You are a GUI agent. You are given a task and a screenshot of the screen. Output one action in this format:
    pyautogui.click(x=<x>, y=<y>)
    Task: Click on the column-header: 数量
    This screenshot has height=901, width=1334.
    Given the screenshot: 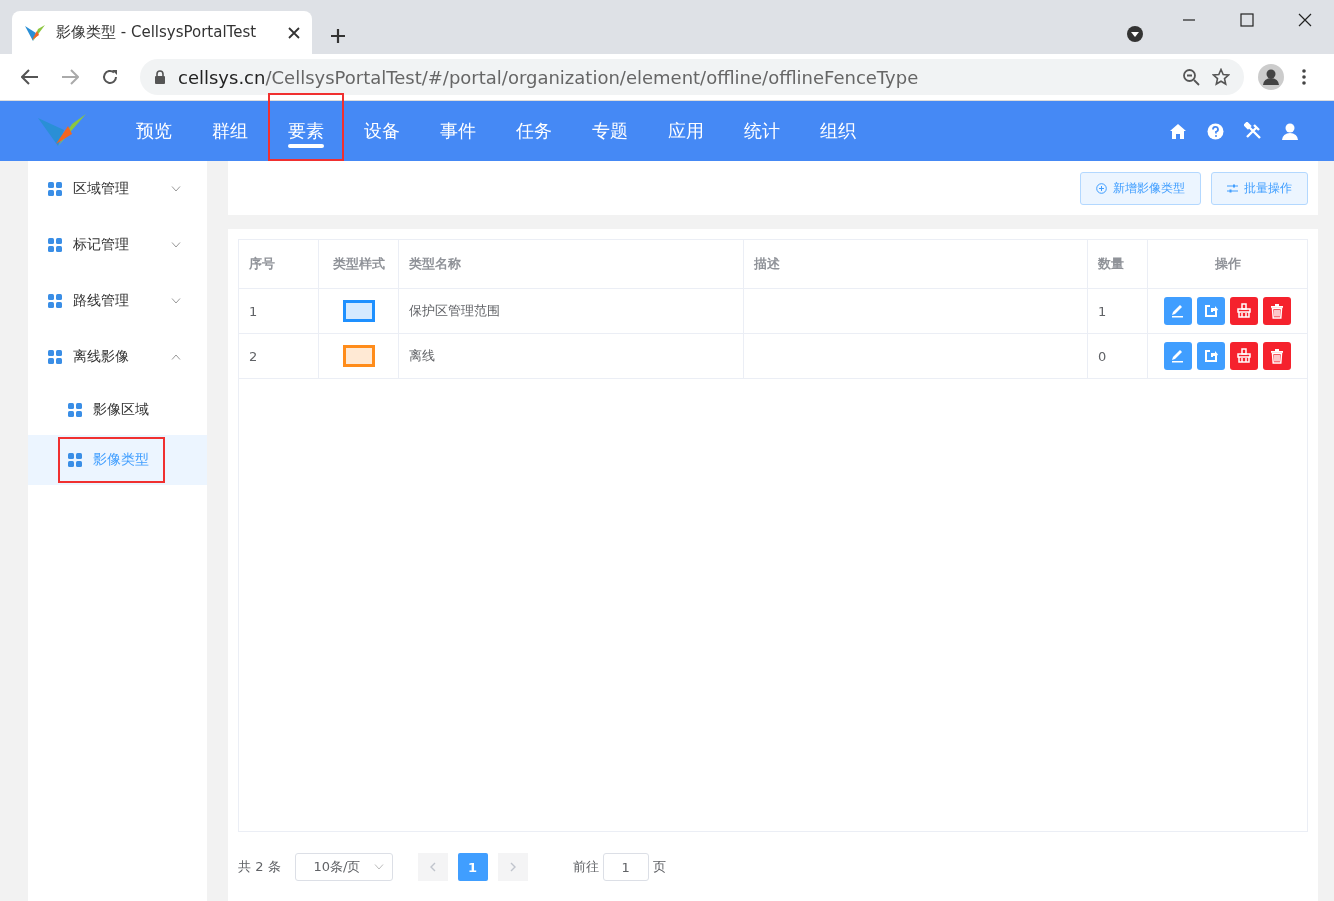 What is the action you would take?
    pyautogui.click(x=1118, y=264)
    